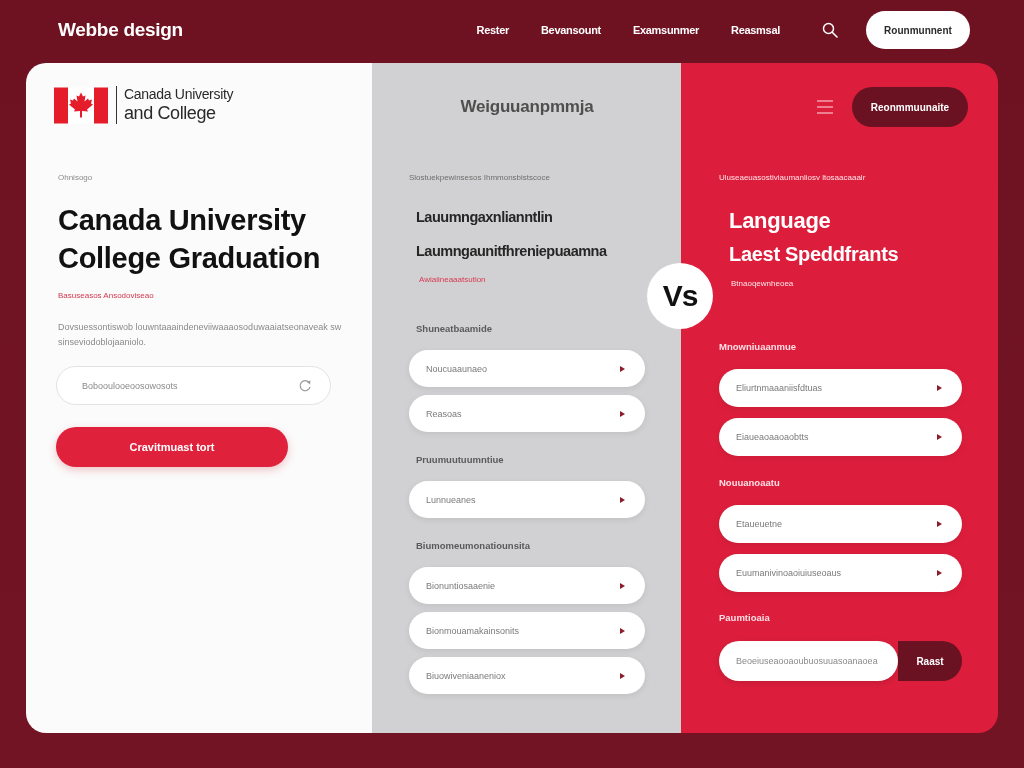 The width and height of the screenshot is (1024, 768). What do you see at coordinates (193, 385) in the screenshot?
I see `search-field: Bobooulooeoosowosots` at bounding box center [193, 385].